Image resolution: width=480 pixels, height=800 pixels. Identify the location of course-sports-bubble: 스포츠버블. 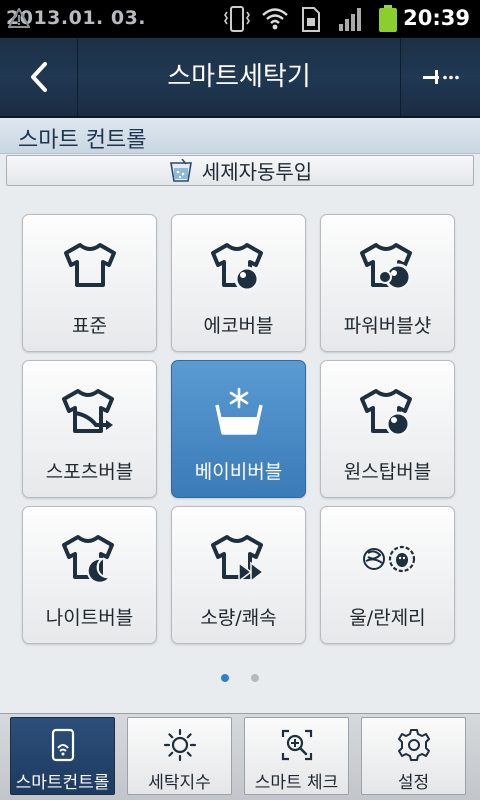
(89, 429).